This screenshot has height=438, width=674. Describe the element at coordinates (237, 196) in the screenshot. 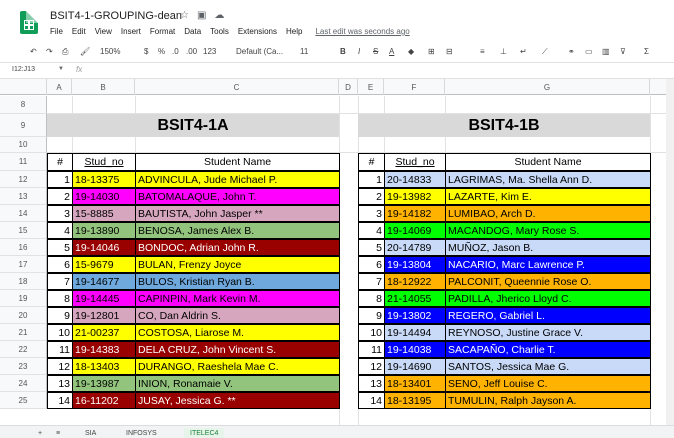

I see `student-name-cell: BATOMALAQUE, John T.` at that location.